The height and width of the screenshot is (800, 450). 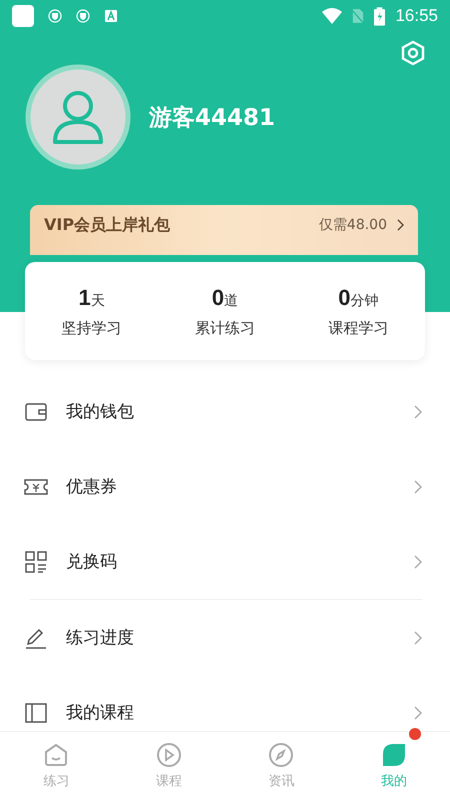 I want to click on menu-label: 优惠券, so click(x=92, y=487).